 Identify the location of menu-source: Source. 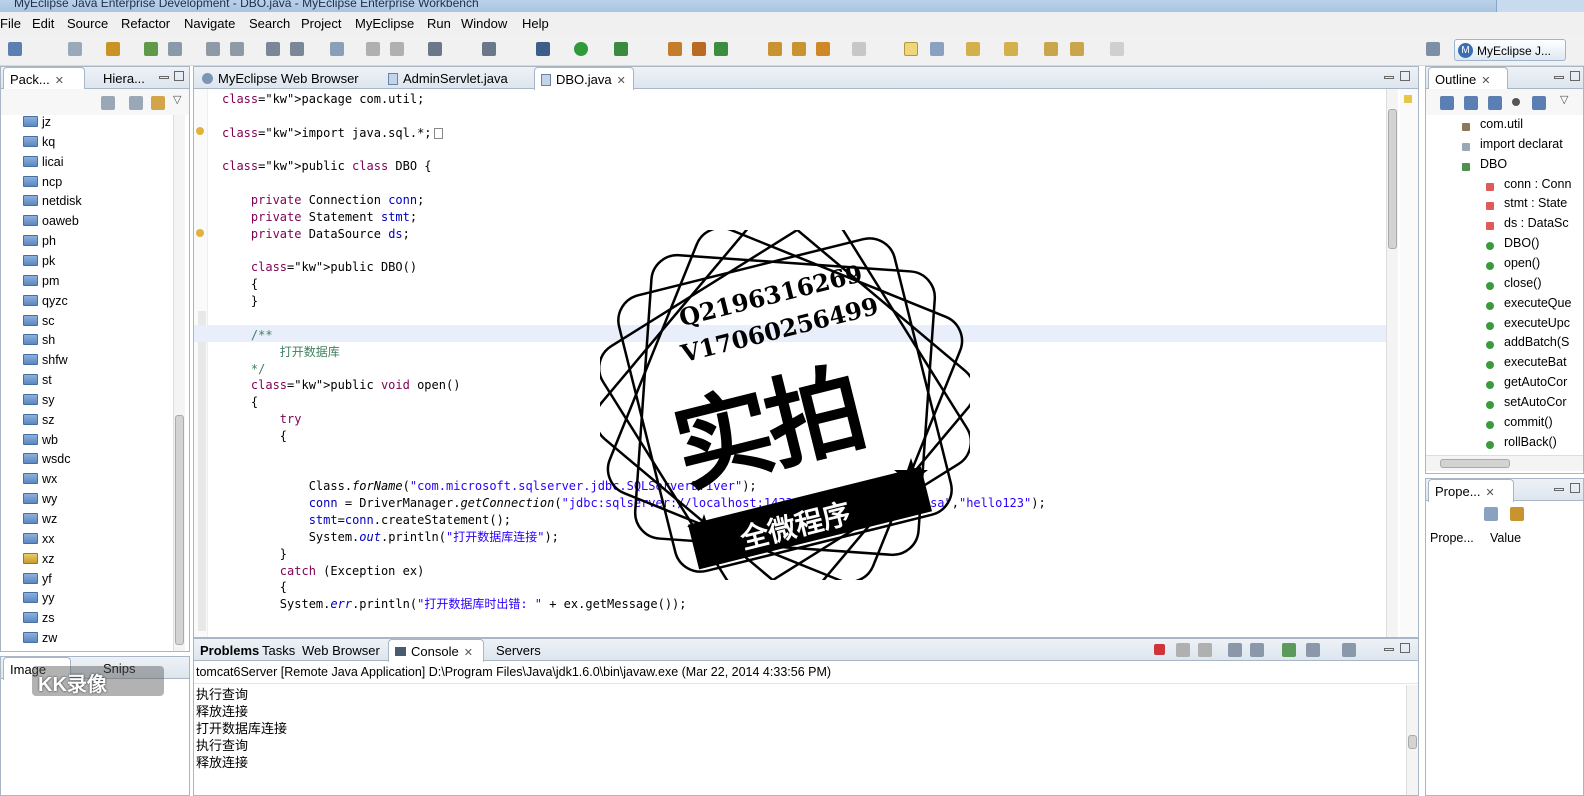
(87, 23).